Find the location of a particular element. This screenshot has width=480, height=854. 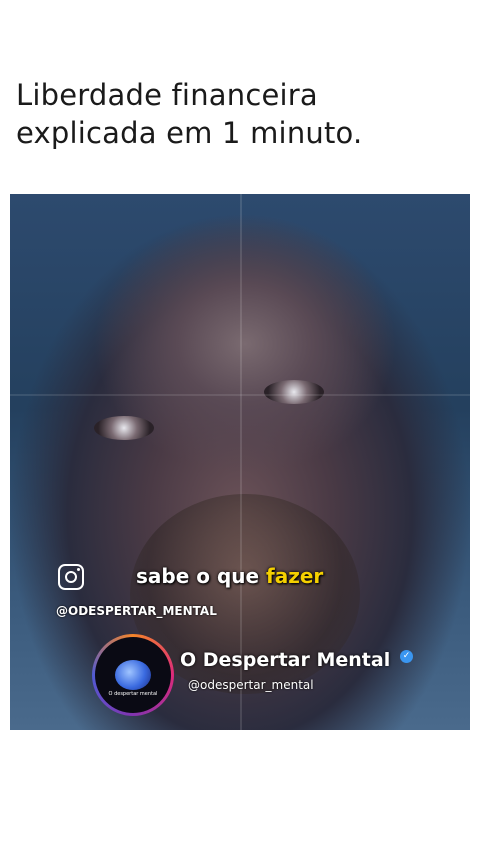

fold-crease-horizontal is located at coordinates (240, 395).